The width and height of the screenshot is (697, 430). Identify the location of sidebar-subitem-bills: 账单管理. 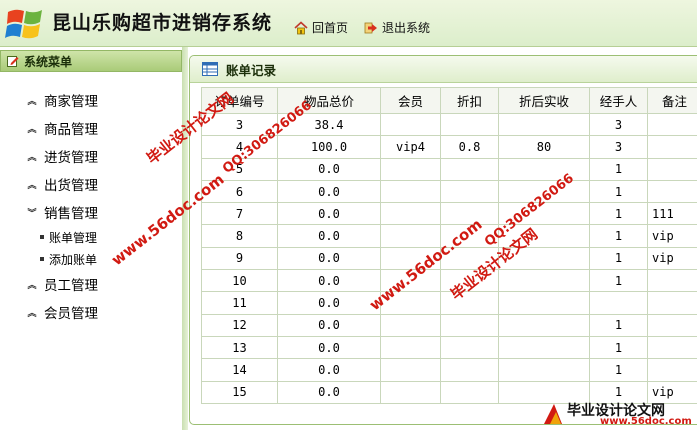
(91, 237).